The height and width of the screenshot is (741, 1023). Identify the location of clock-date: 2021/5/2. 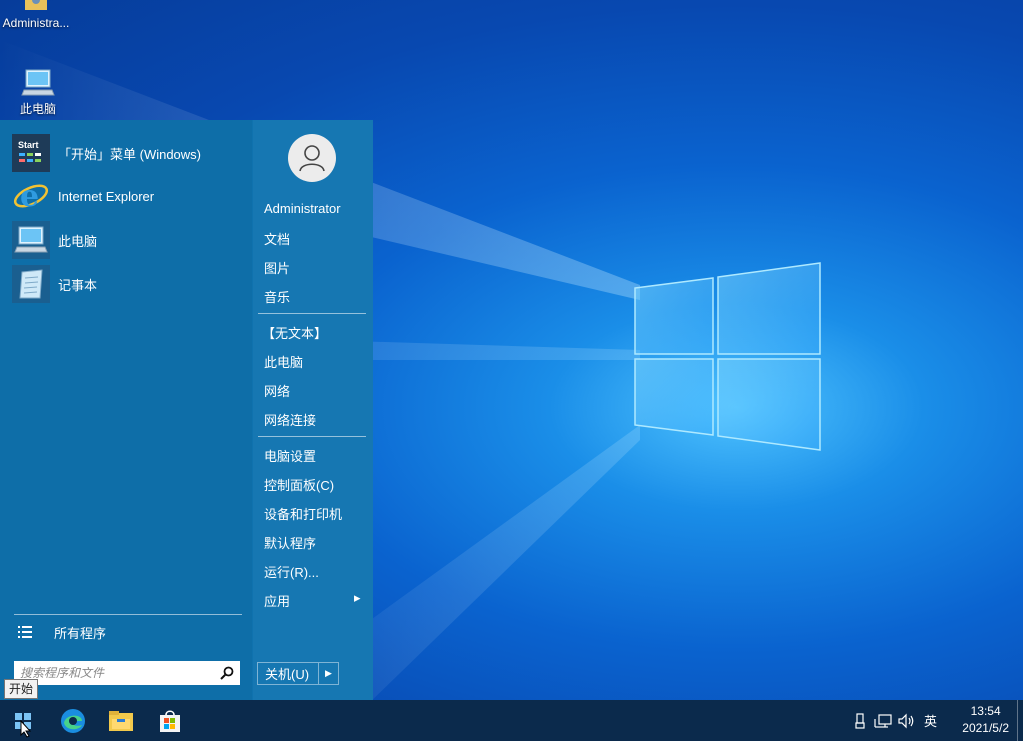
(985, 728).